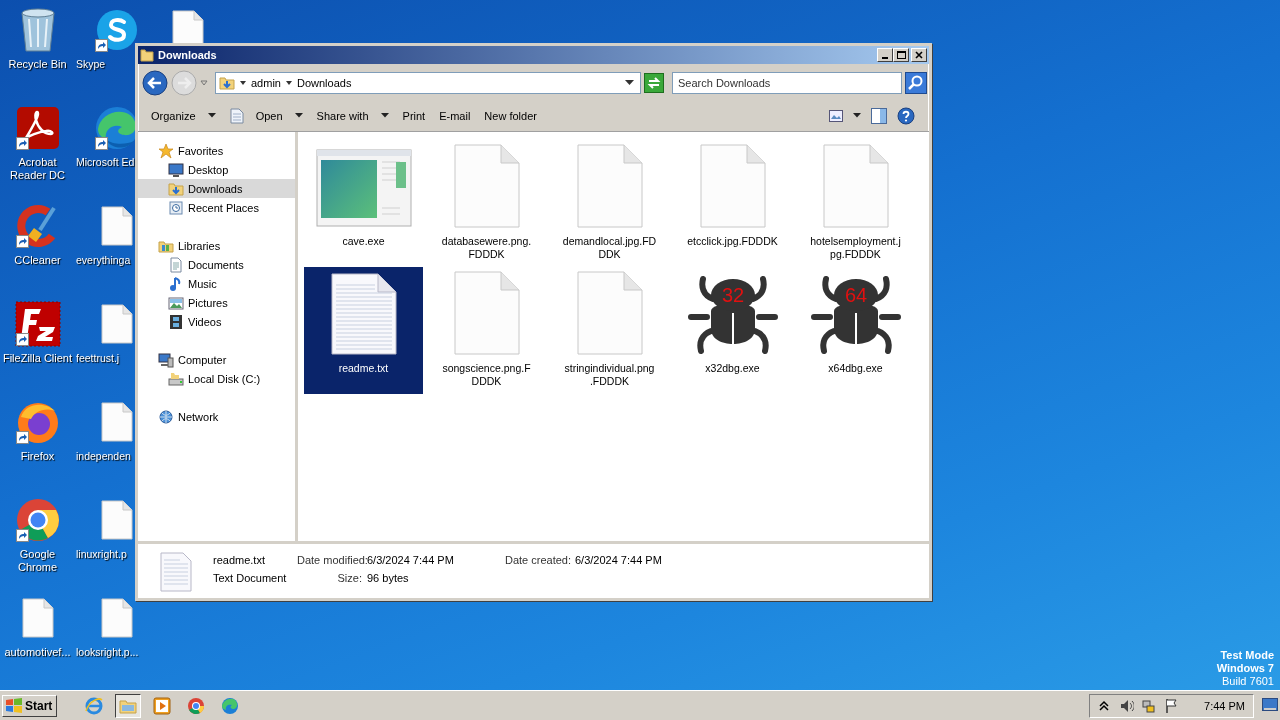 The image size is (1280, 720). What do you see at coordinates (216, 416) in the screenshot?
I see `sidebar-item: Network` at bounding box center [216, 416].